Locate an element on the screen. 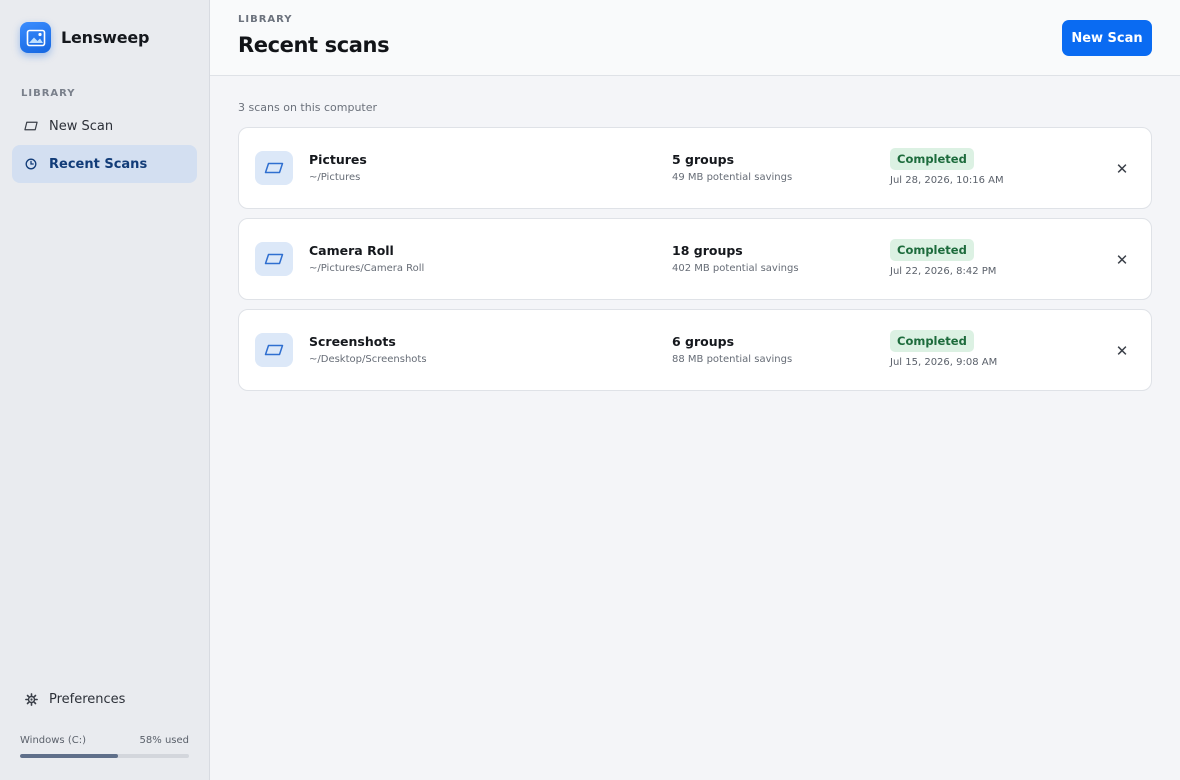 The width and height of the screenshot is (1180, 780). frame-icon is located at coordinates (31, 126).